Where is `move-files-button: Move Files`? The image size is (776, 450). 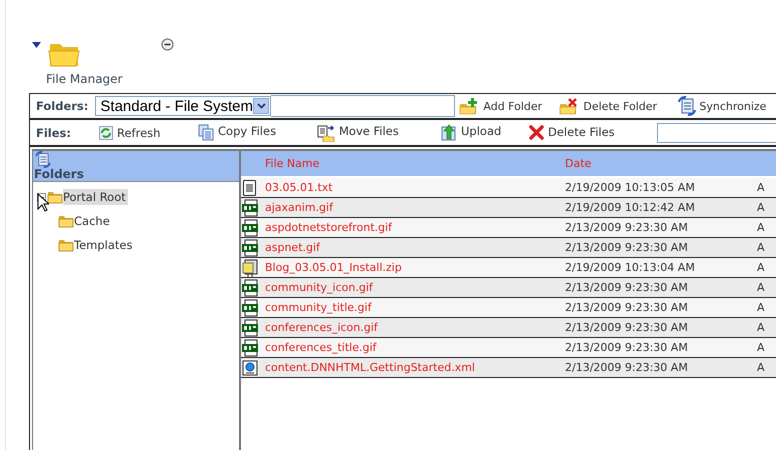 move-files-button: Move Files is located at coordinates (379, 133).